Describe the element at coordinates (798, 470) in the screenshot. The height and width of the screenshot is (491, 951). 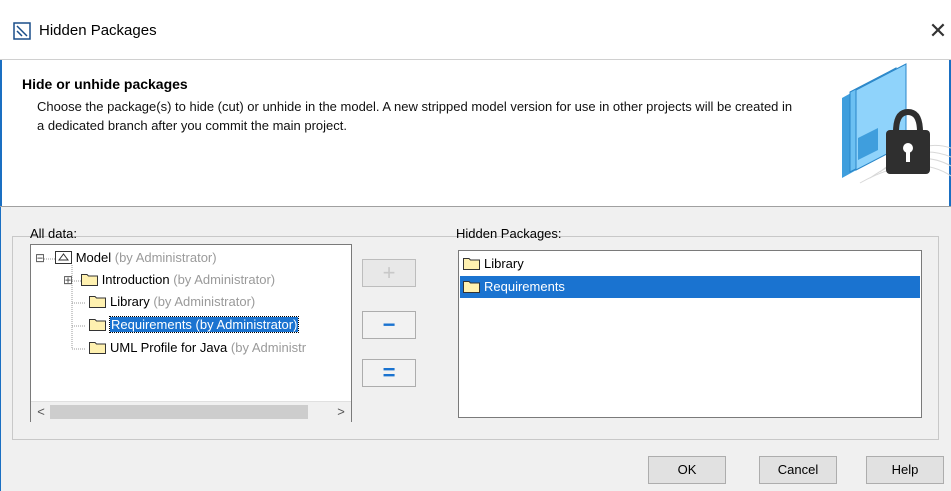
I see `cancel-button: Cancel` at that location.